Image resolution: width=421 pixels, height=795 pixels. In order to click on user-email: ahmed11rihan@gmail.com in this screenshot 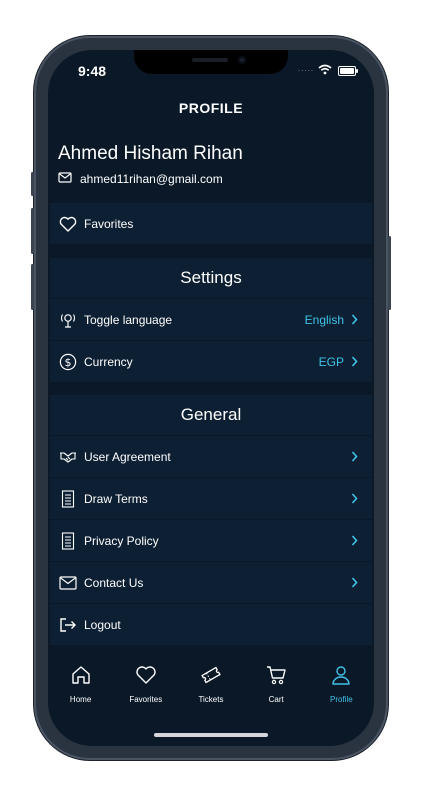, I will do `click(140, 179)`.